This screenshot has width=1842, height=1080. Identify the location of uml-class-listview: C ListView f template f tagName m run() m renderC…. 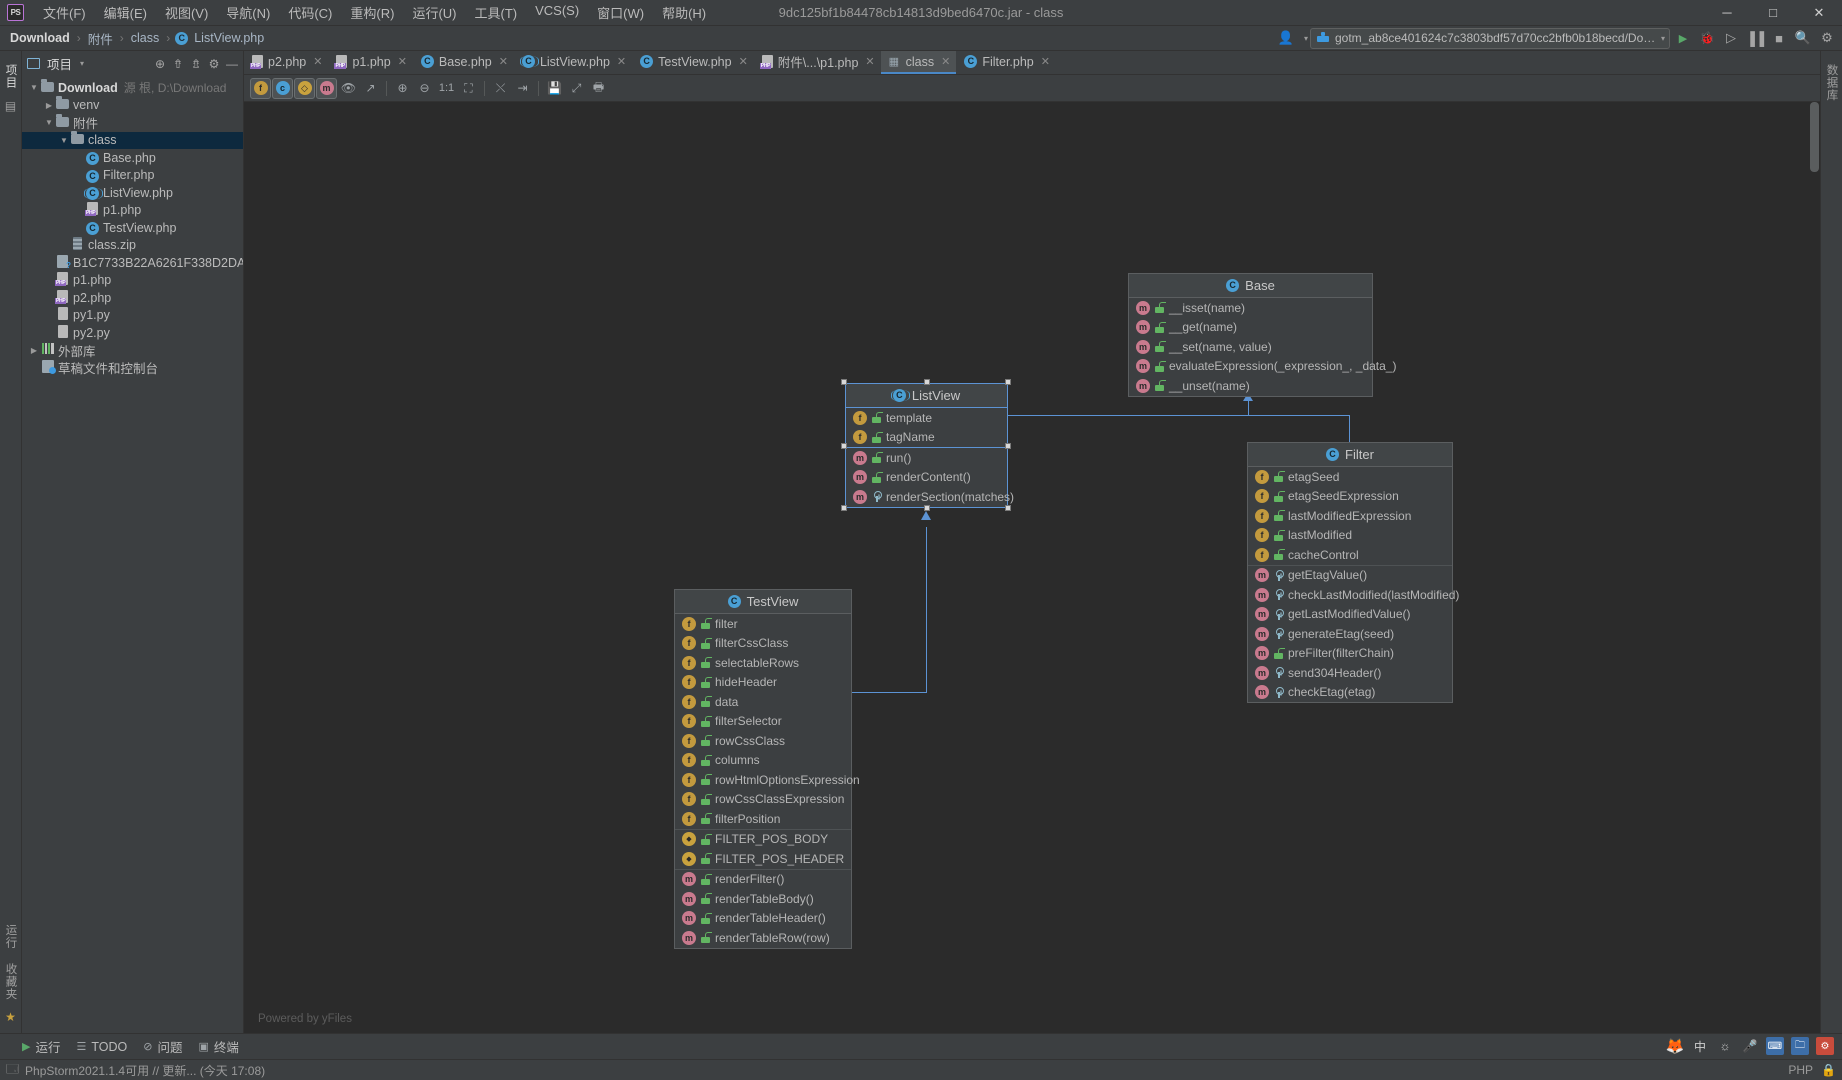
(929, 445).